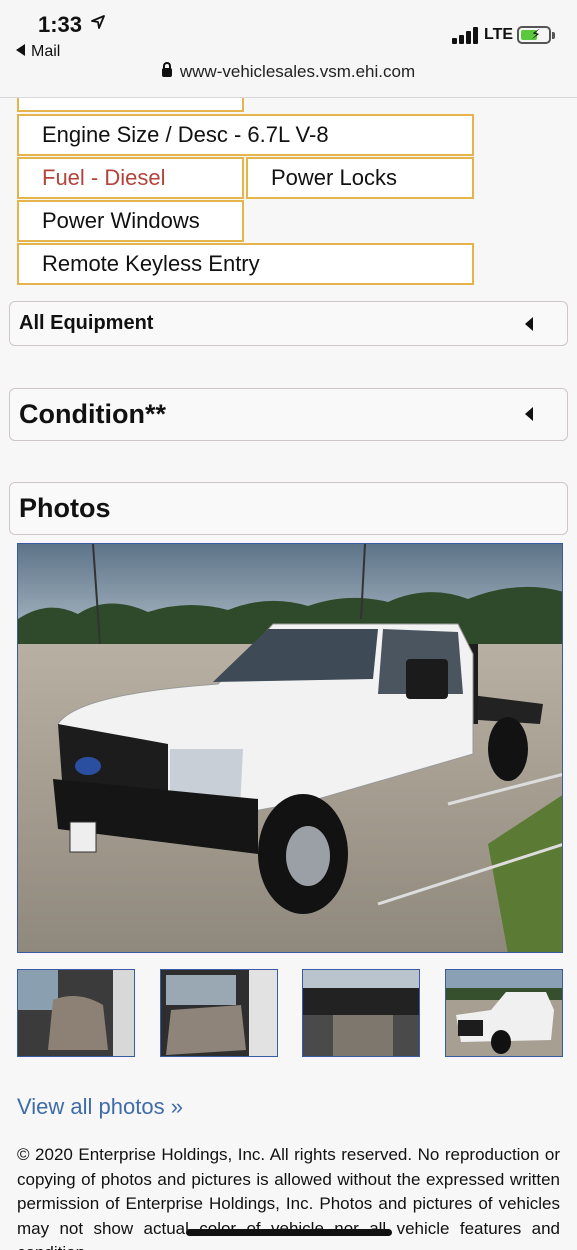 The width and height of the screenshot is (577, 1250). What do you see at coordinates (60, 24) in the screenshot?
I see `clock-time: 1:33` at bounding box center [60, 24].